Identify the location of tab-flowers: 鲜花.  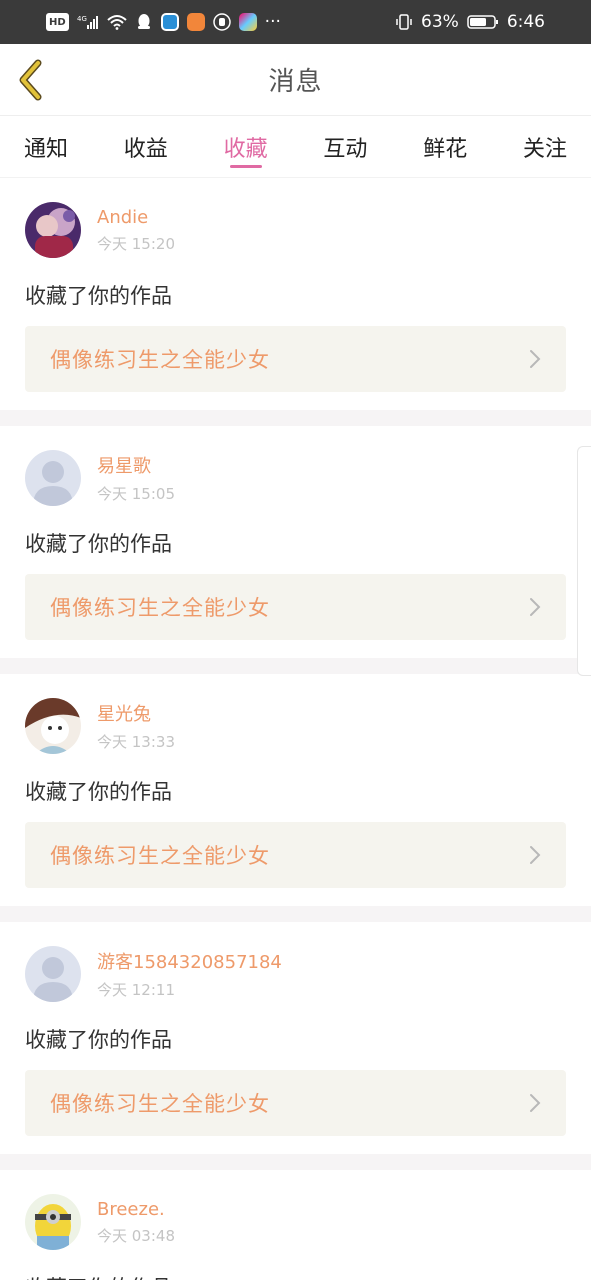
(445, 147).